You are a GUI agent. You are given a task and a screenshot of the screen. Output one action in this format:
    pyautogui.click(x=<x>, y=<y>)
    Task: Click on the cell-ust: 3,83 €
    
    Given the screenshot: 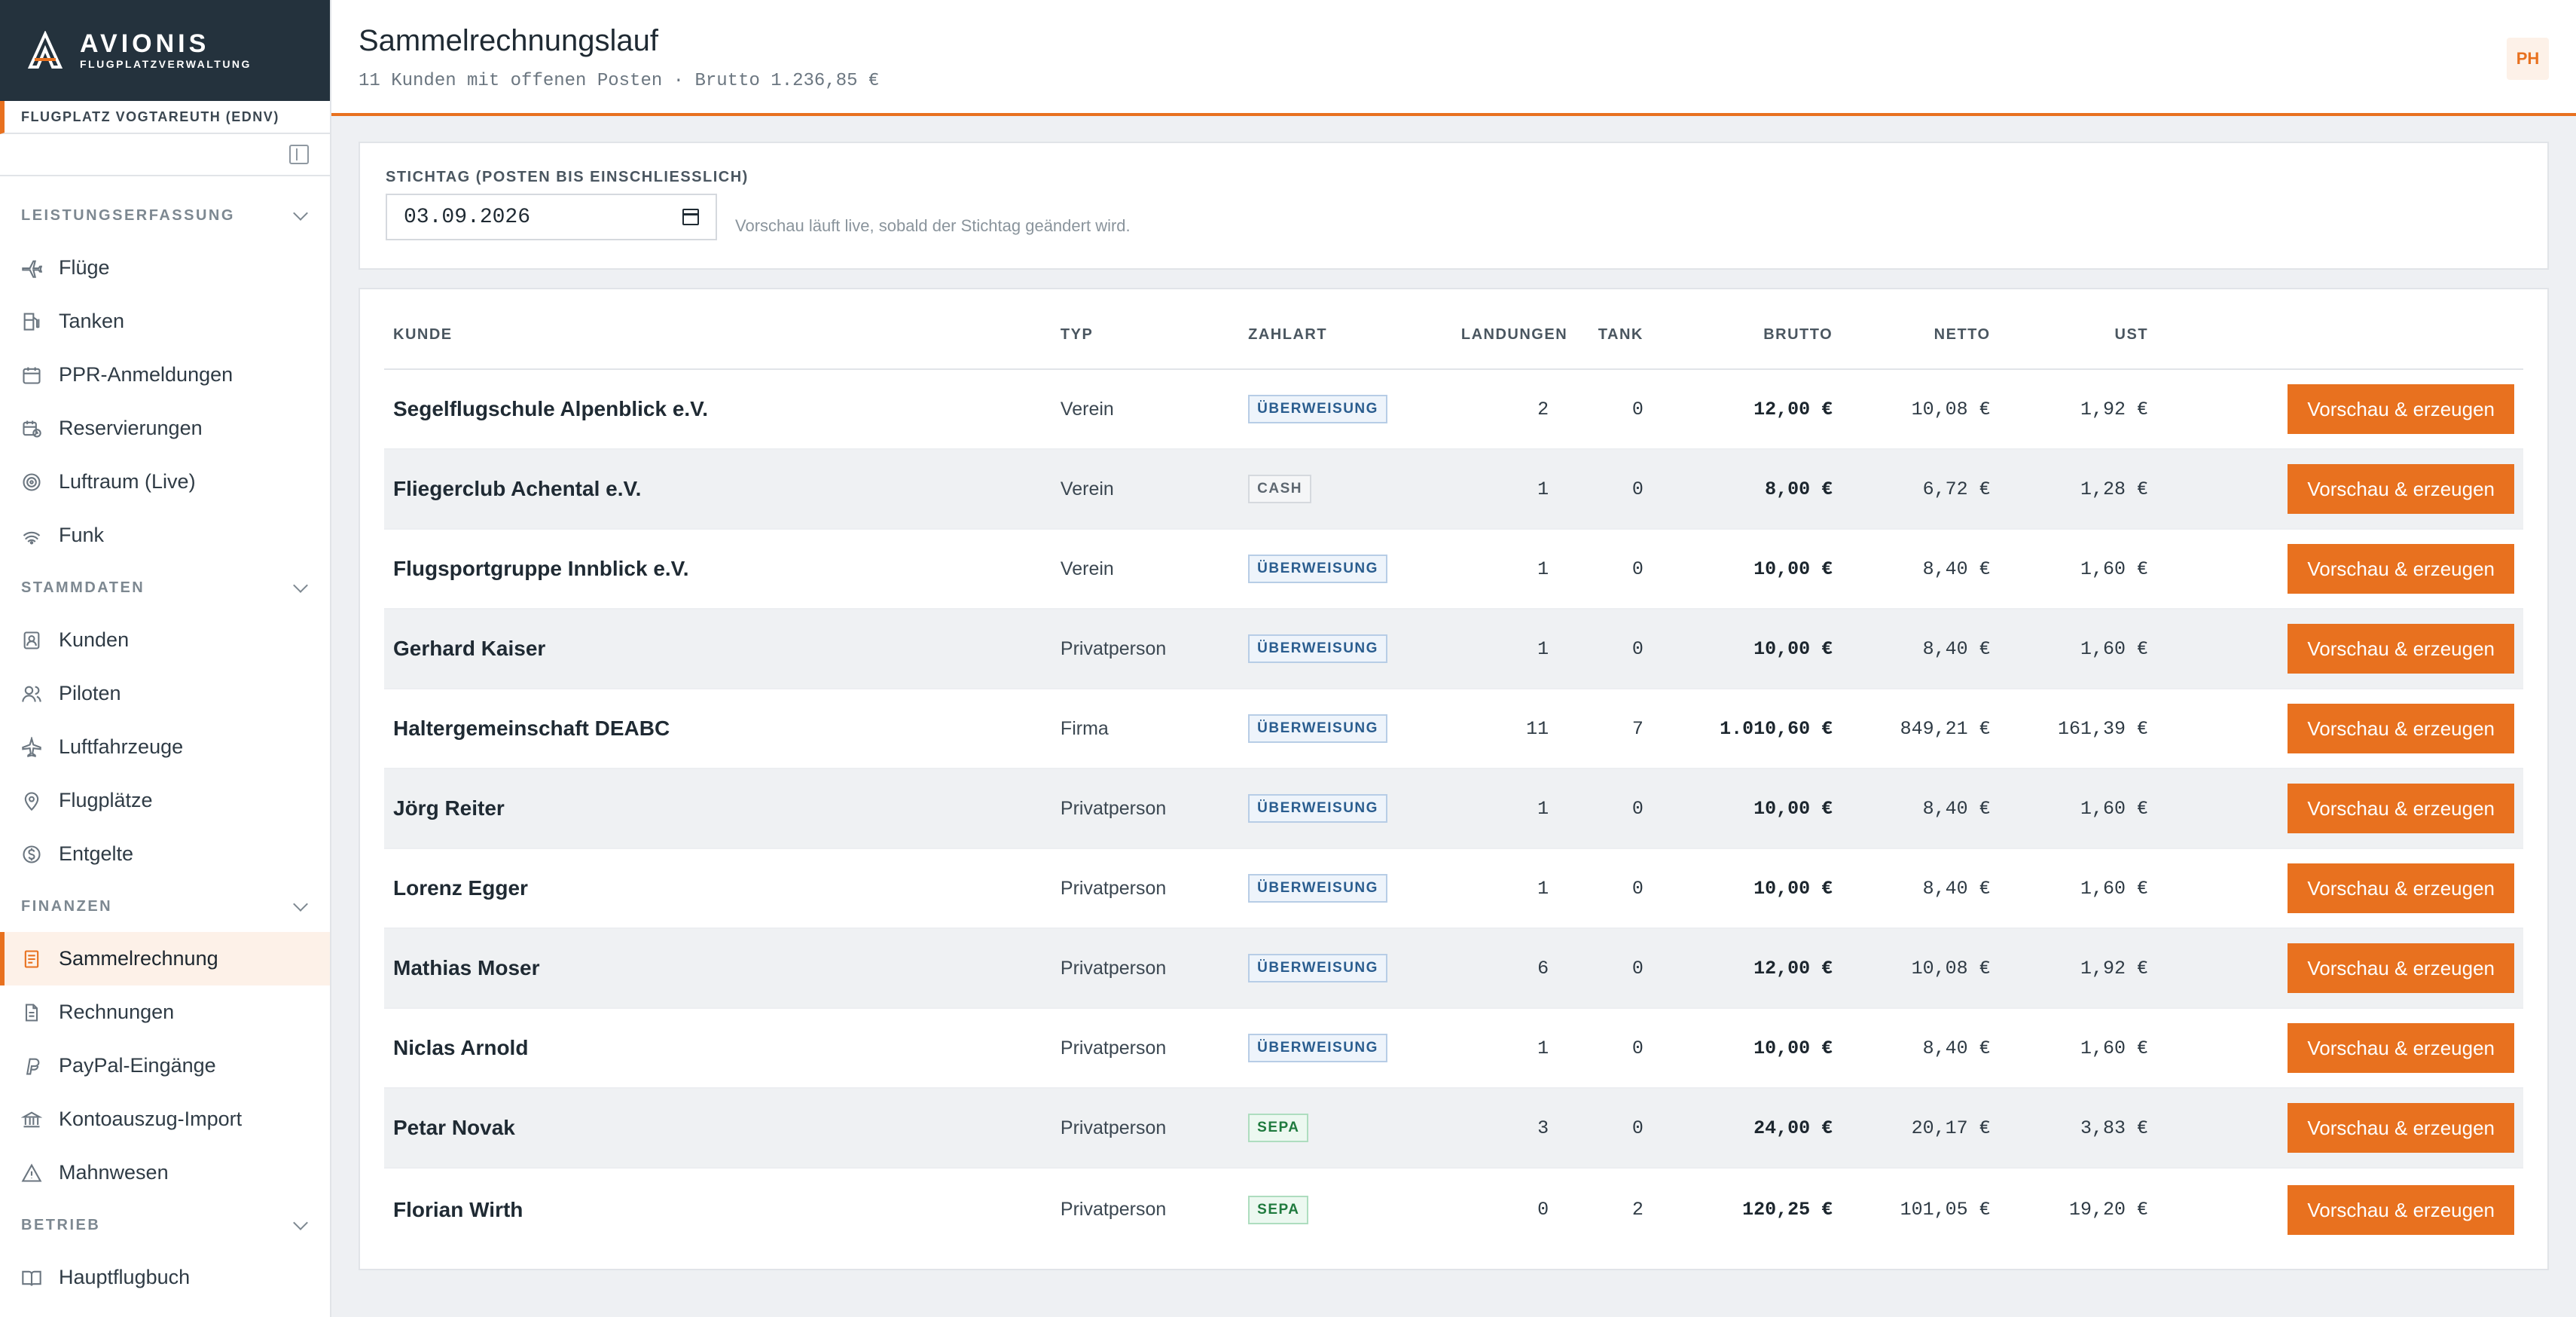 What is the action you would take?
    pyautogui.click(x=2078, y=1128)
    